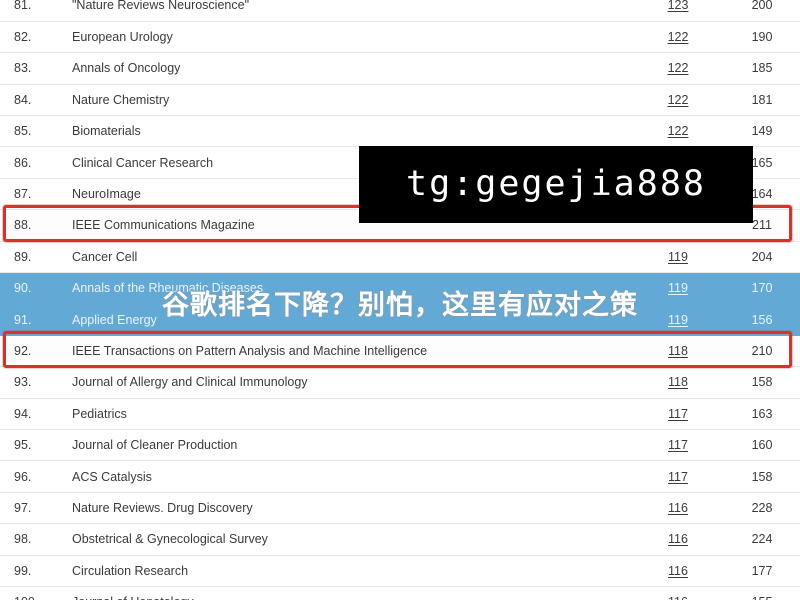 This screenshot has height=600, width=800. I want to click on table-row: 82. European Urology 122 190, so click(400, 37).